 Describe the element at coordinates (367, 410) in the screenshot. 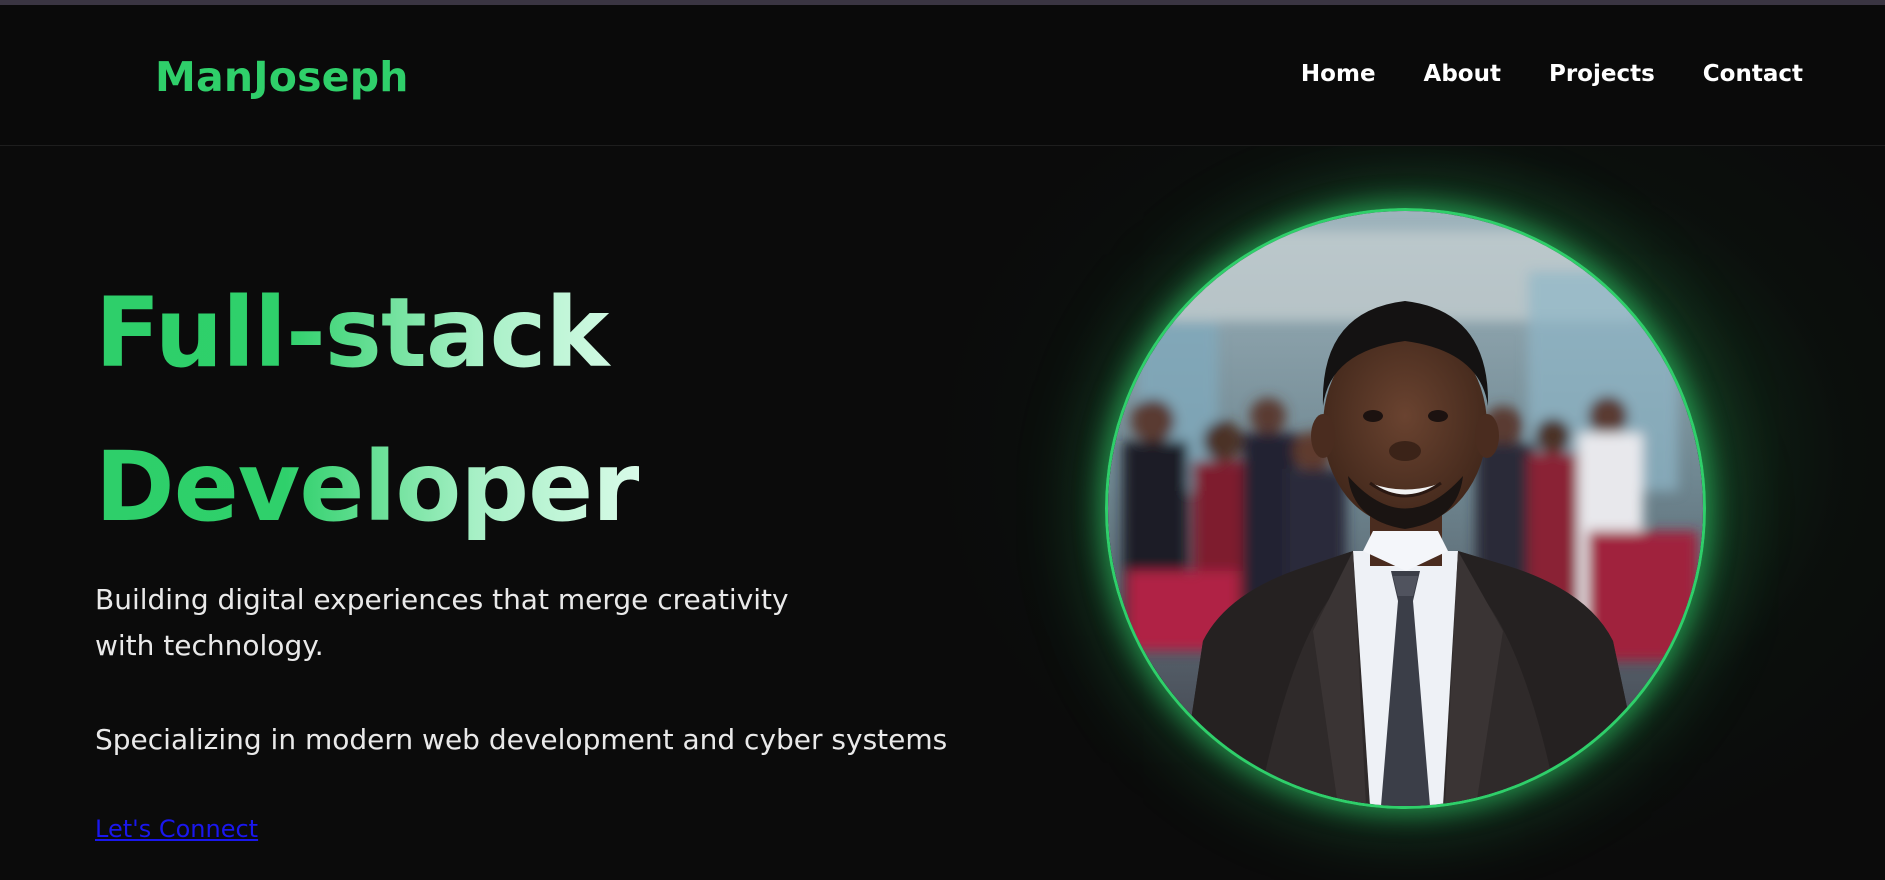

I see `hero-title: Full-stack Developer` at that location.